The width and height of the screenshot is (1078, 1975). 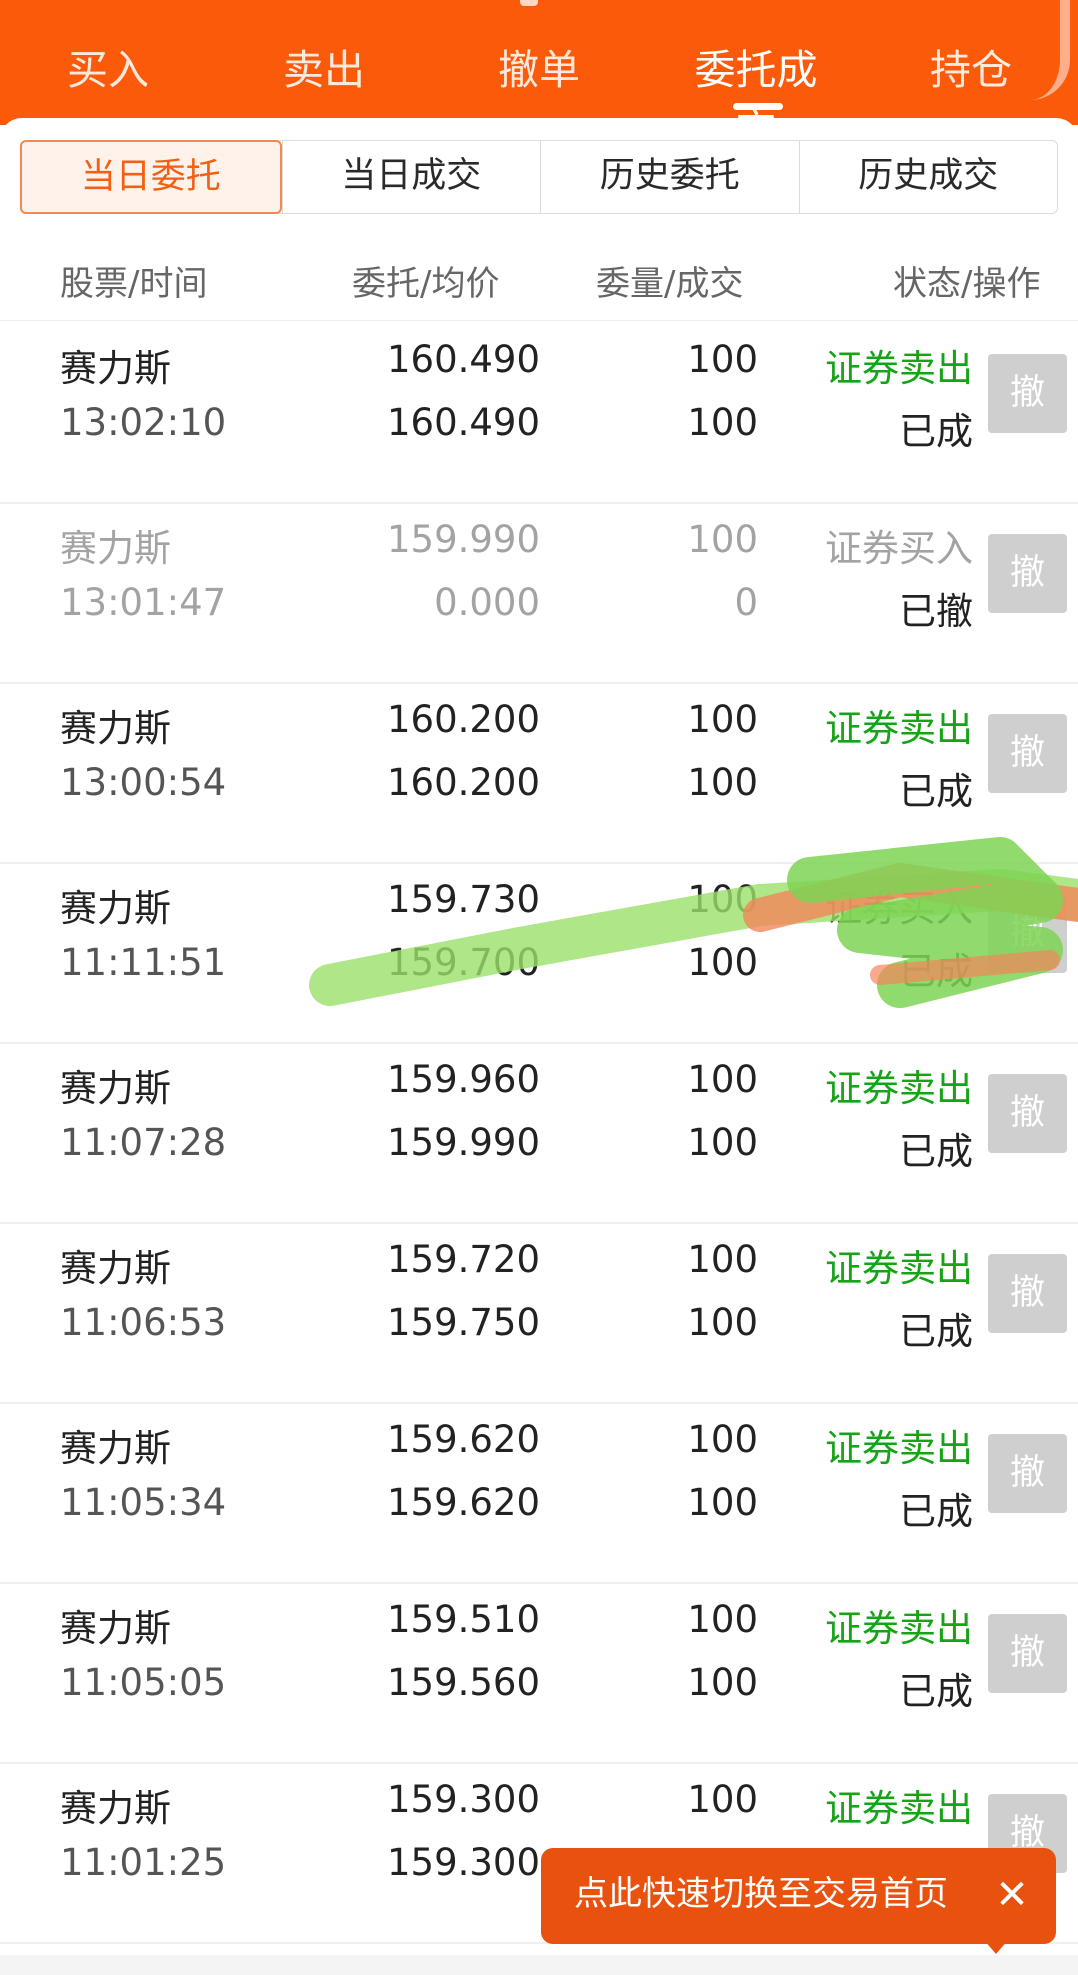 What do you see at coordinates (463, 782) in the screenshot?
I see `average-price: 160.200` at bounding box center [463, 782].